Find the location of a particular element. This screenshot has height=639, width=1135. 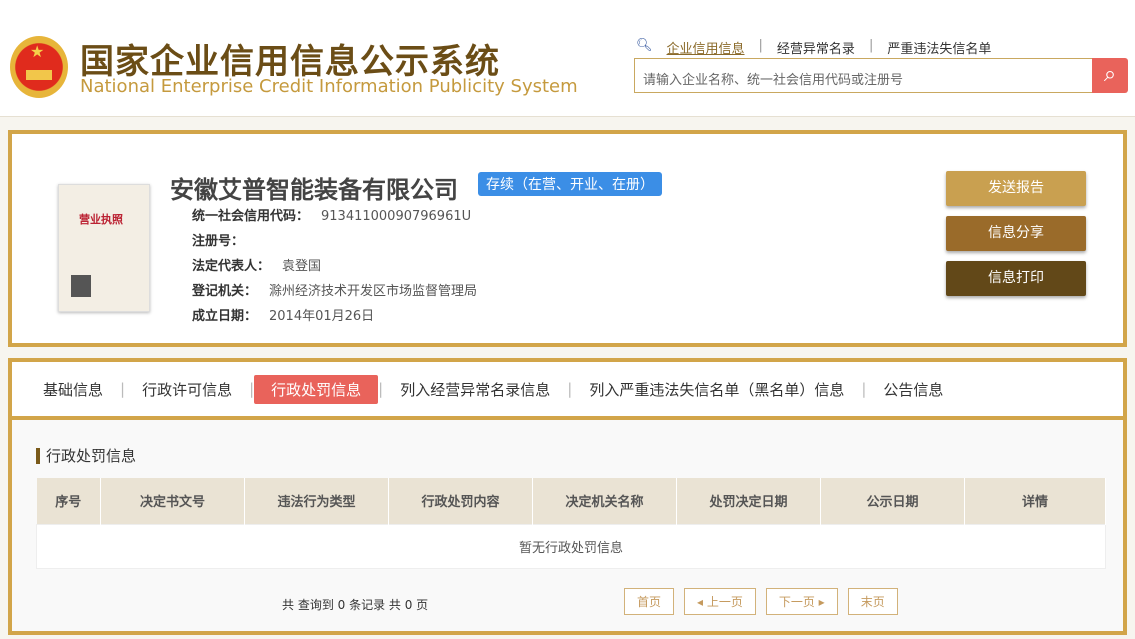

tab-basic: 基础信息 is located at coordinates (73, 389).